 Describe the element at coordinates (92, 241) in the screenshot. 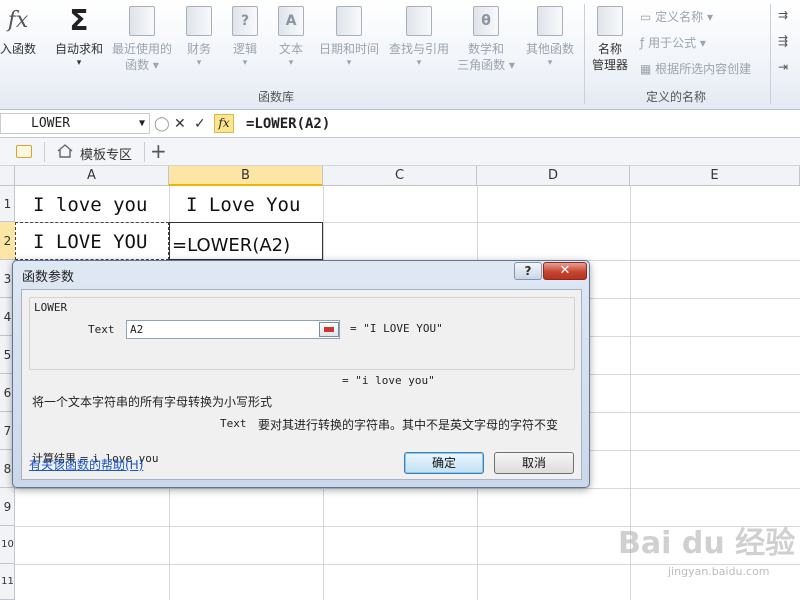

I see `copy-marquee-a2` at that location.